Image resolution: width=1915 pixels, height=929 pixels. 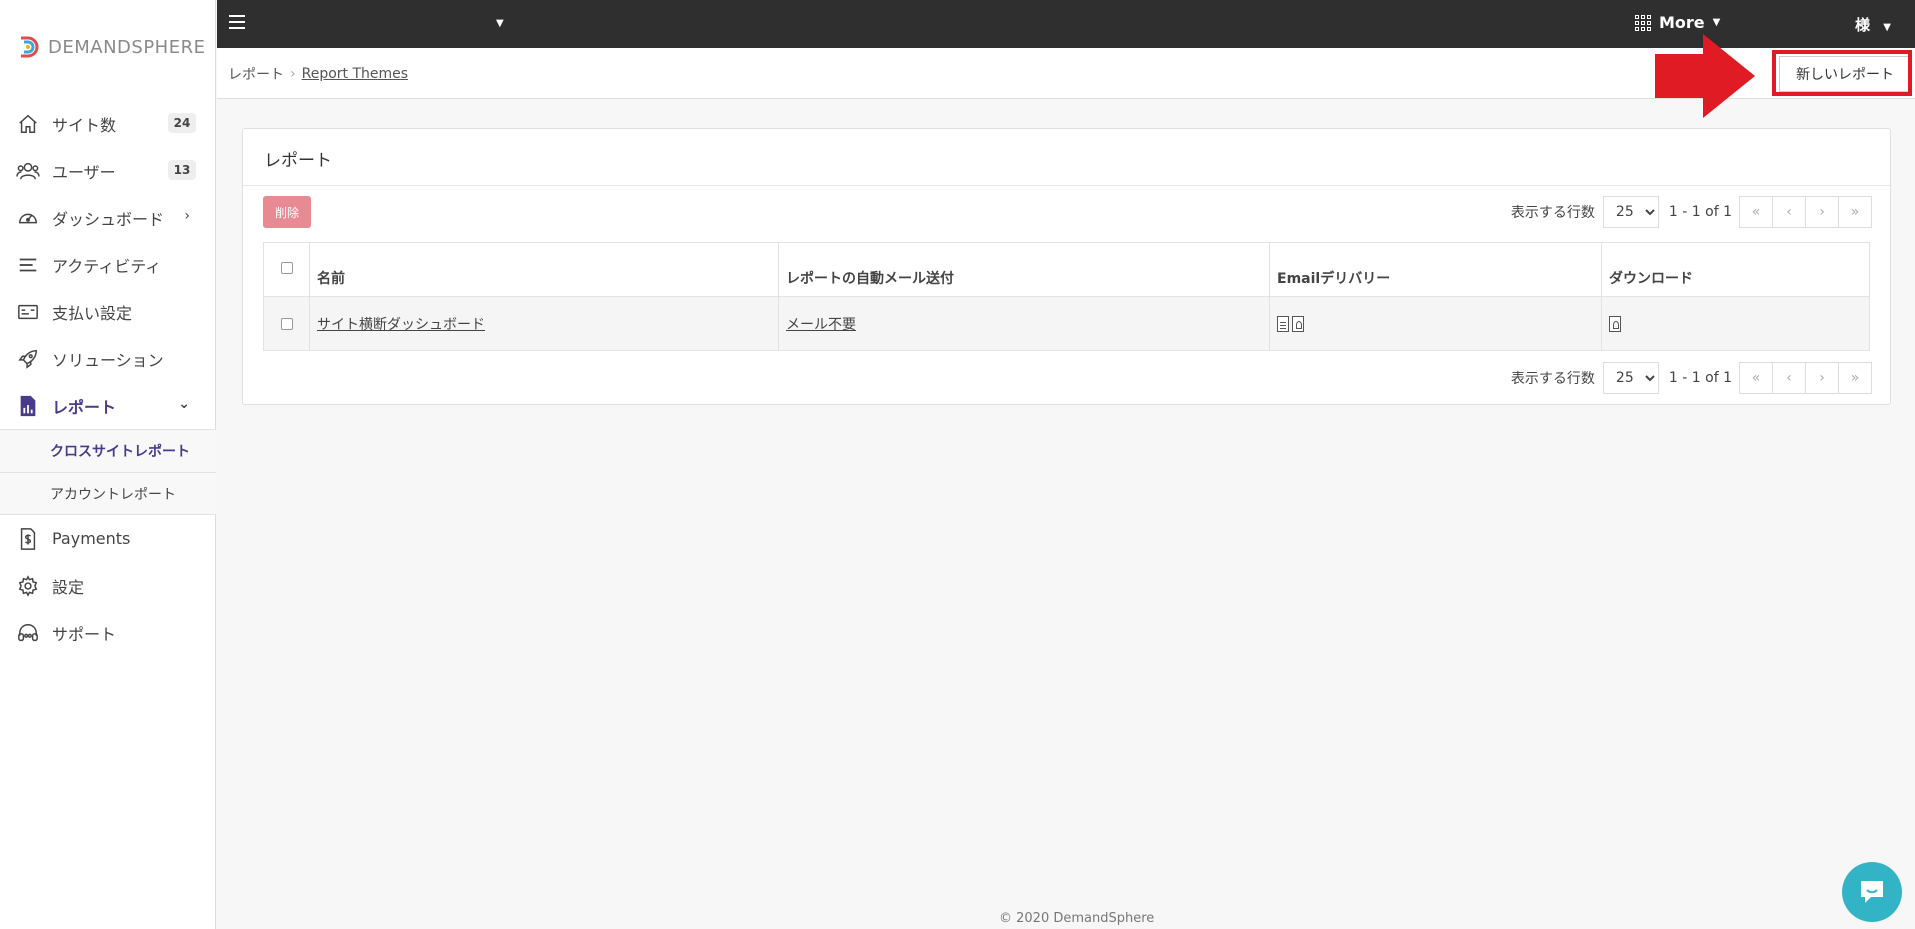 I want to click on sidebar-item-solutions: ソリューション, so click(x=108, y=358).